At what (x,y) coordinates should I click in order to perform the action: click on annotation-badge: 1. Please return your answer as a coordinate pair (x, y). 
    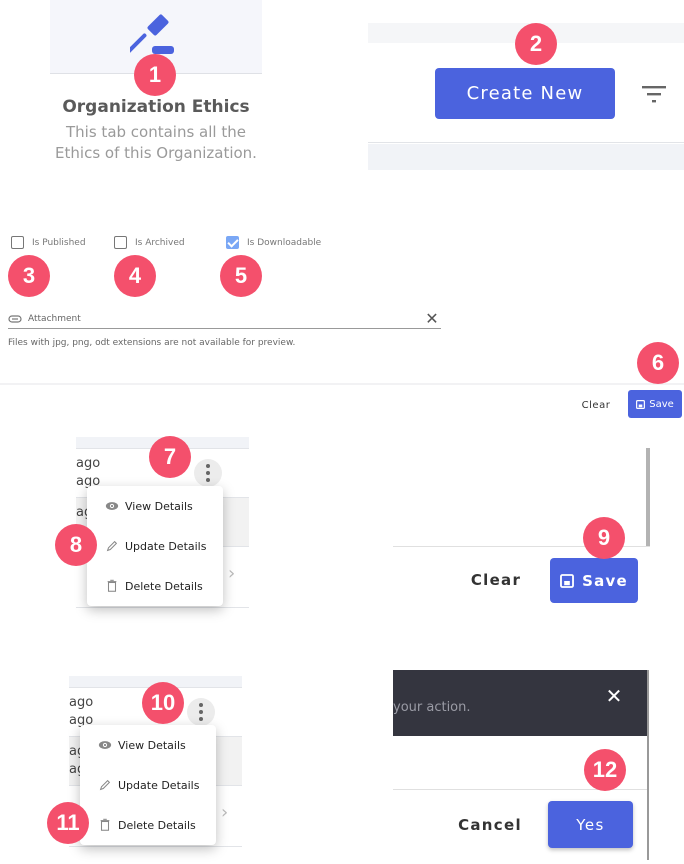
    Looking at the image, I should click on (155, 75).